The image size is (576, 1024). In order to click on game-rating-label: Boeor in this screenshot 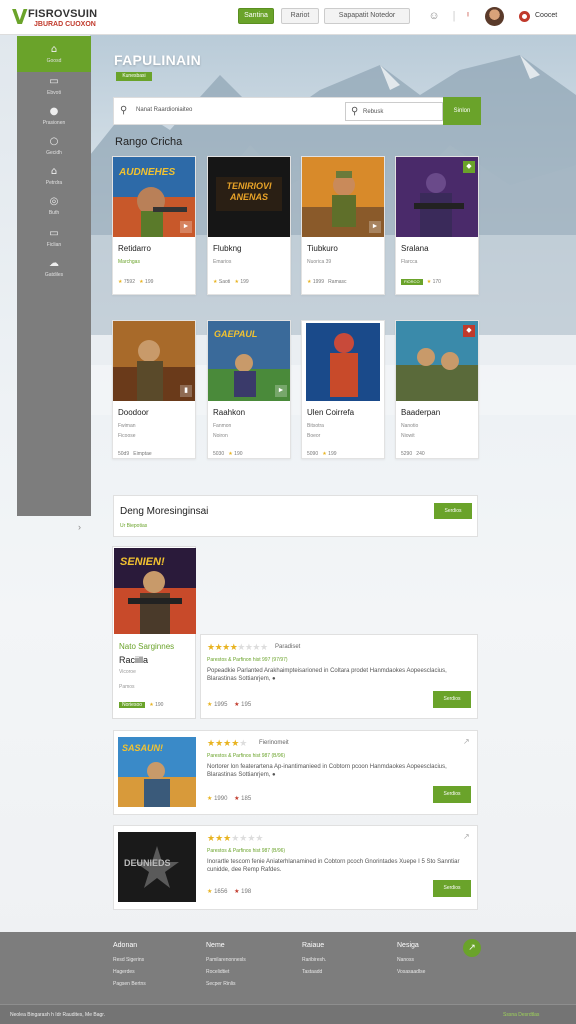, I will do `click(314, 436)`.